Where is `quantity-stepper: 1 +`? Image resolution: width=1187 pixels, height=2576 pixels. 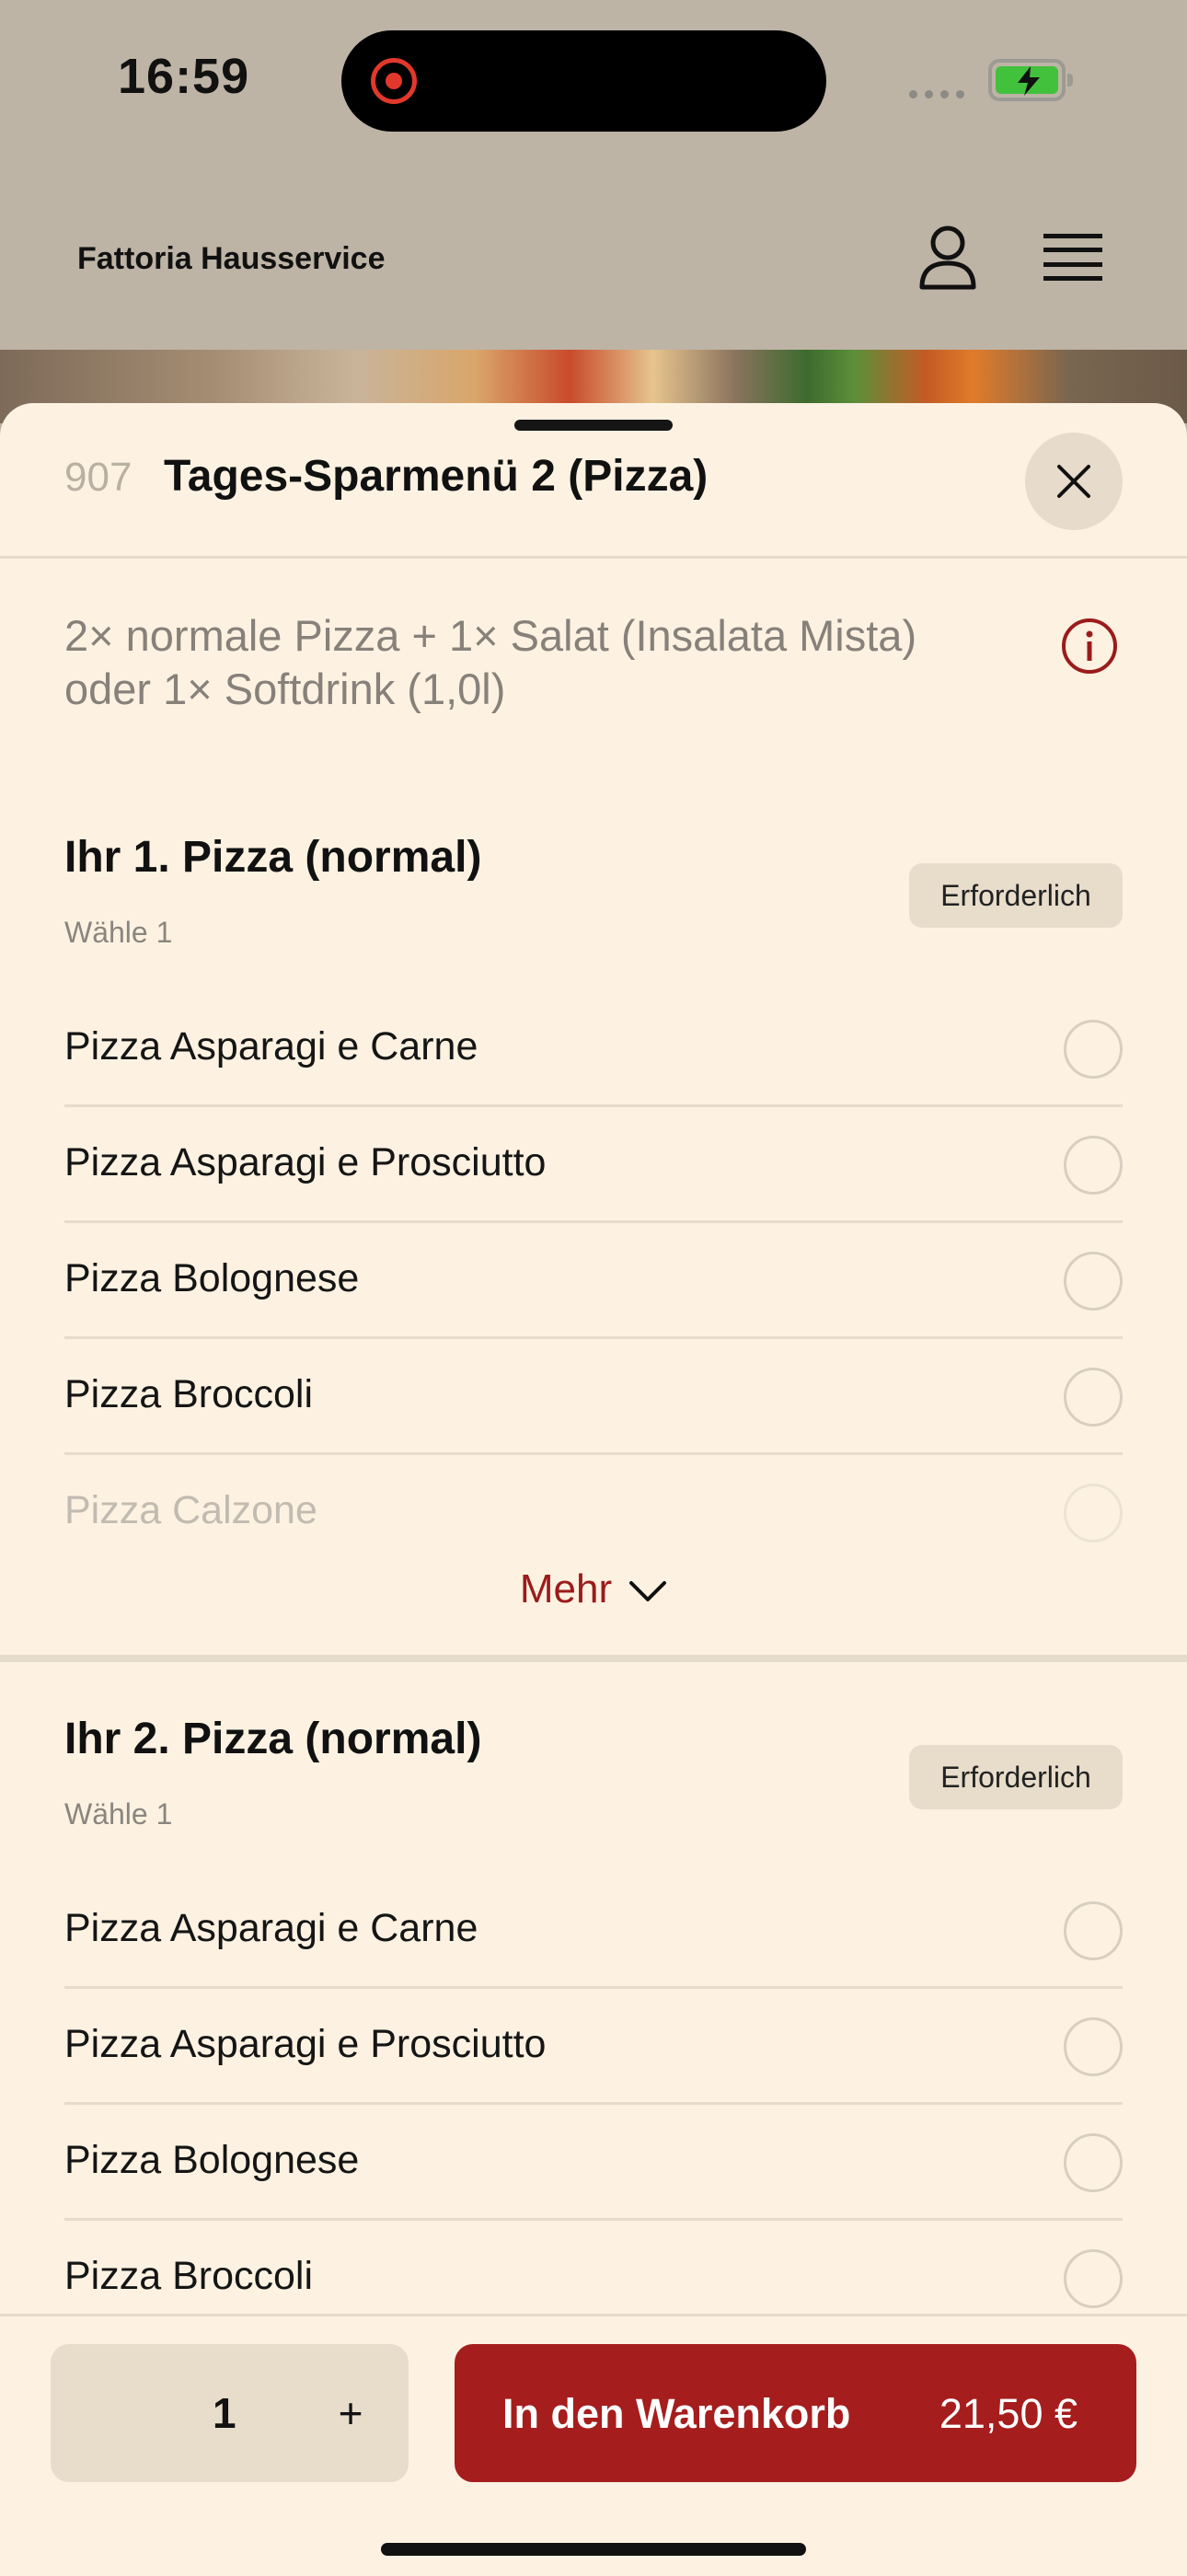 quantity-stepper: 1 + is located at coordinates (230, 2413).